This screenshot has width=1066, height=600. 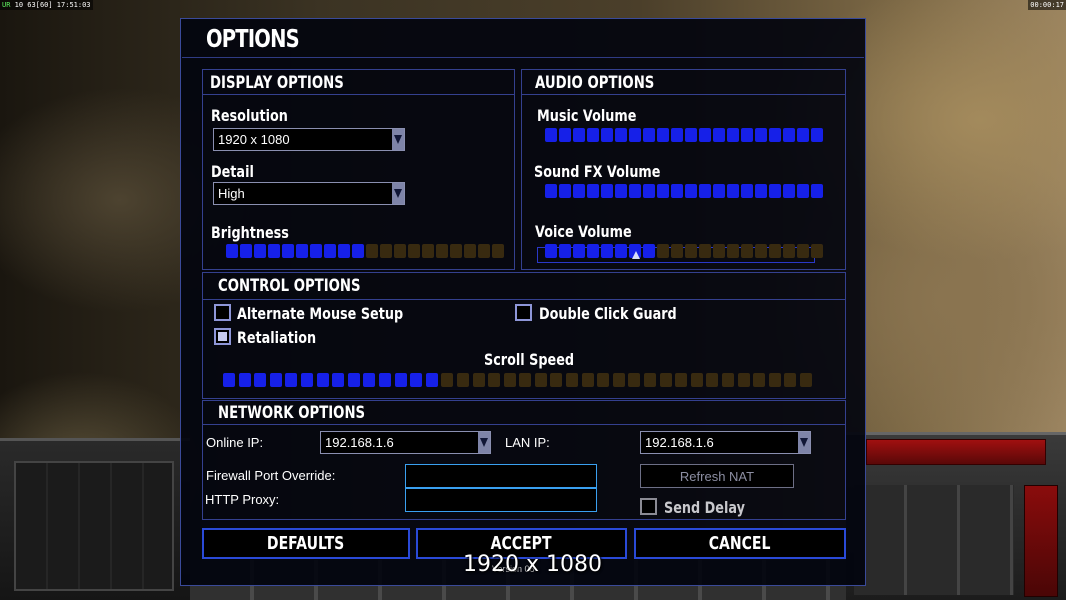 I want to click on detail-dropdown: High, so click(x=309, y=193).